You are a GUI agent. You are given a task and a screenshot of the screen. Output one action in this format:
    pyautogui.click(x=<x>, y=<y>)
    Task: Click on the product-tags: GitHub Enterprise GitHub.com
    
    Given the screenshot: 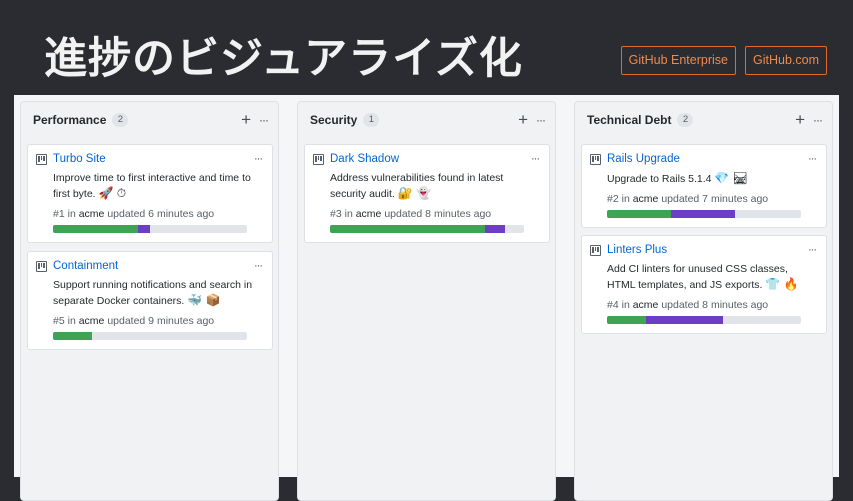 What is the action you would take?
    pyautogui.click(x=723, y=60)
    